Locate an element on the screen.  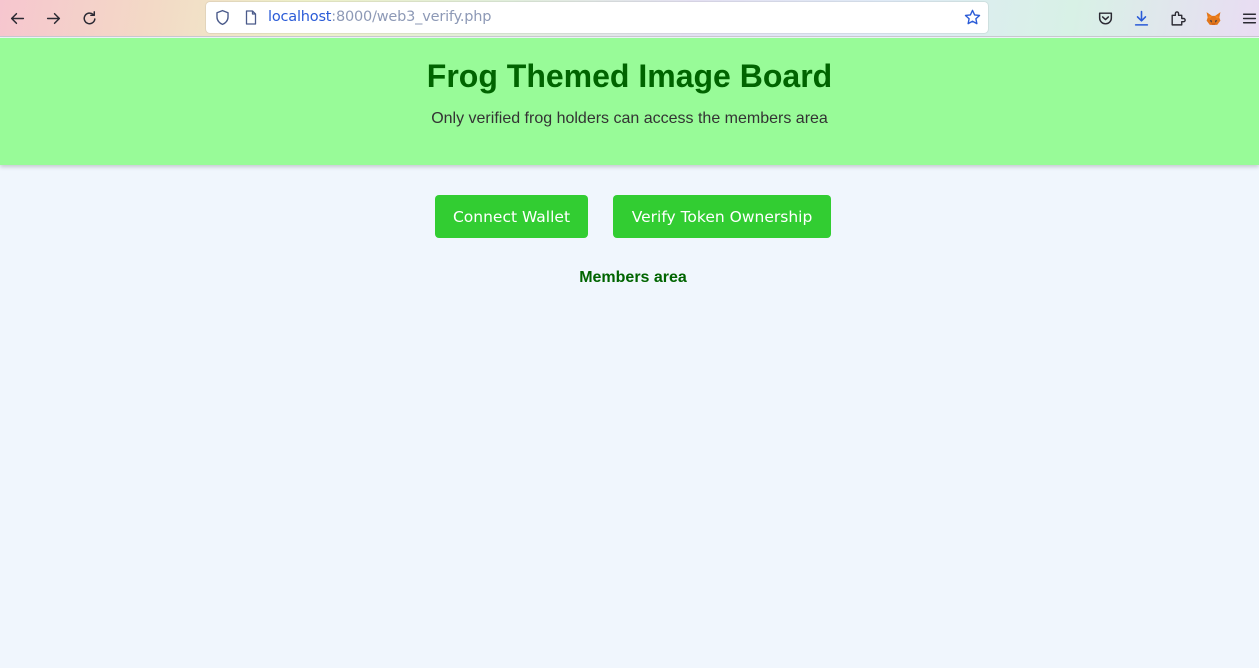
menu-button is located at coordinates (1246, 18).